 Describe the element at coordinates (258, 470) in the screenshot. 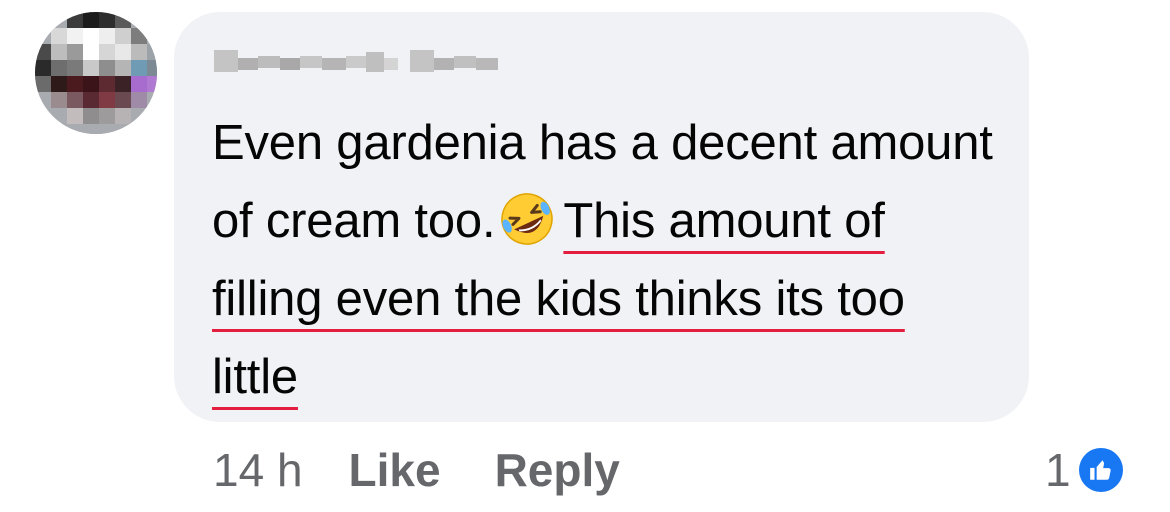

I see `timestamp: 14 h` at that location.